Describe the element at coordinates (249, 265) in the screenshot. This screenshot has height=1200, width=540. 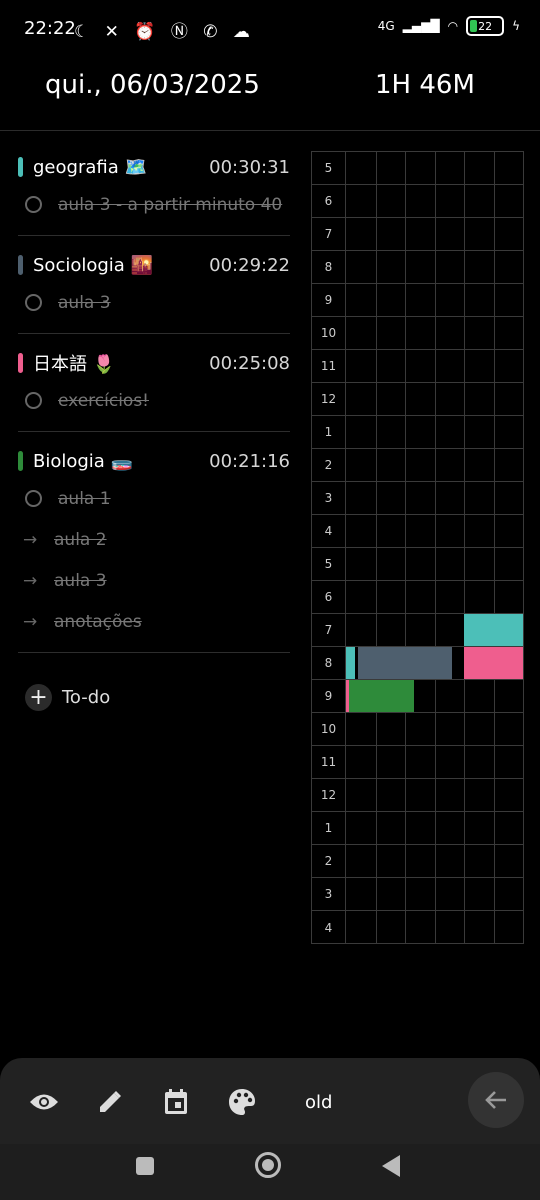
I see `group-time: 00:29:22` at that location.